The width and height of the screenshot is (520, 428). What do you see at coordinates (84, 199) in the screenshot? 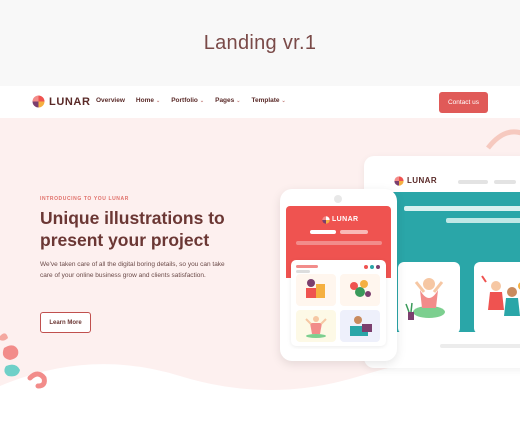
I see `hero-kicker: INTRODUCING TO YOU LUNAR` at bounding box center [84, 199].